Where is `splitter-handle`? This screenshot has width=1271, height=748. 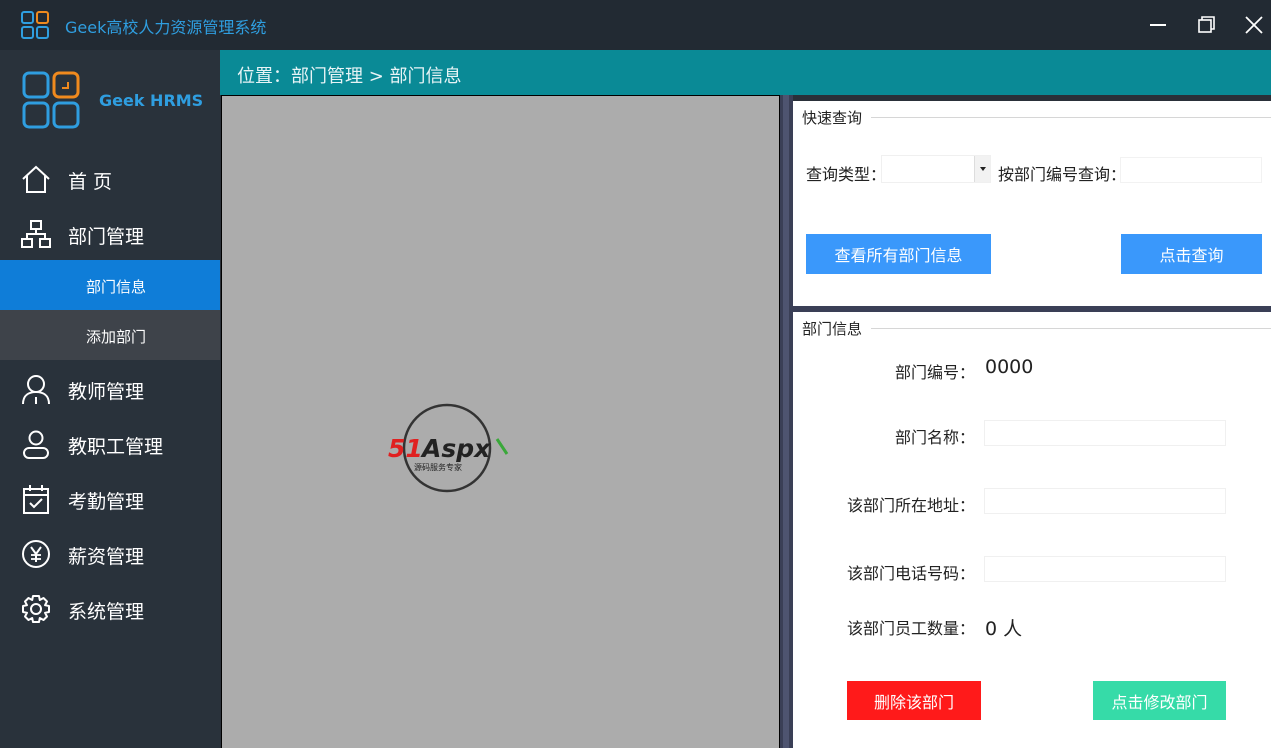 splitter-handle is located at coordinates (786, 421).